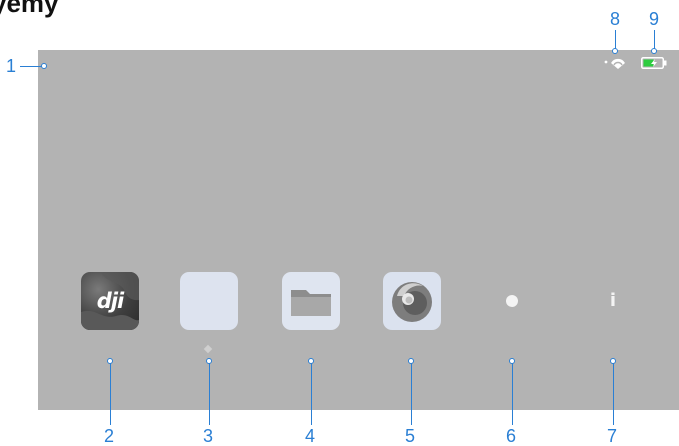  Describe the element at coordinates (311, 394) in the screenshot. I see `callout-4-line` at that location.